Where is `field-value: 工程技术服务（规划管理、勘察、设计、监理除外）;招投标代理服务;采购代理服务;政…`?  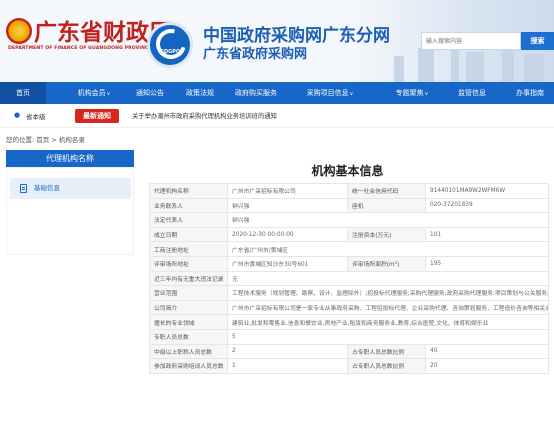 field-value: 工程技术服务（规划管理、勘察、设计、监理除外）;招投标代理服务;采购代理服务;政… is located at coordinates (388, 293).